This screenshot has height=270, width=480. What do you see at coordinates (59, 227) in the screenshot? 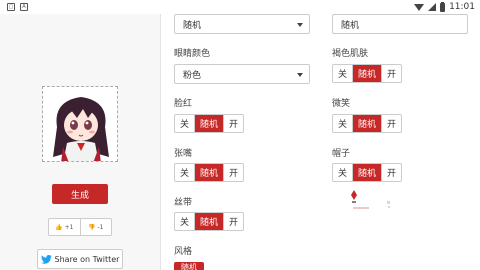
I see `thumbs-up-icon: 👍` at bounding box center [59, 227].